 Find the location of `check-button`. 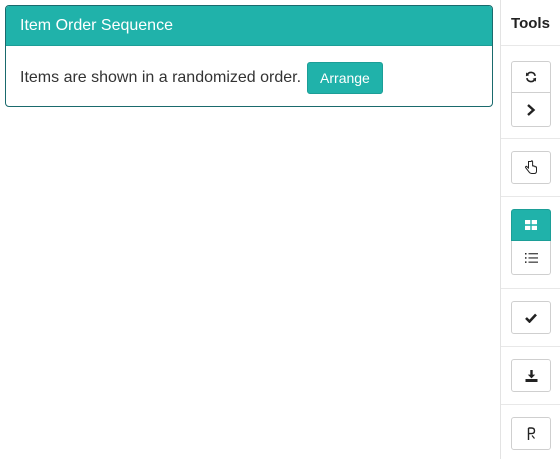

check-button is located at coordinates (531, 317).